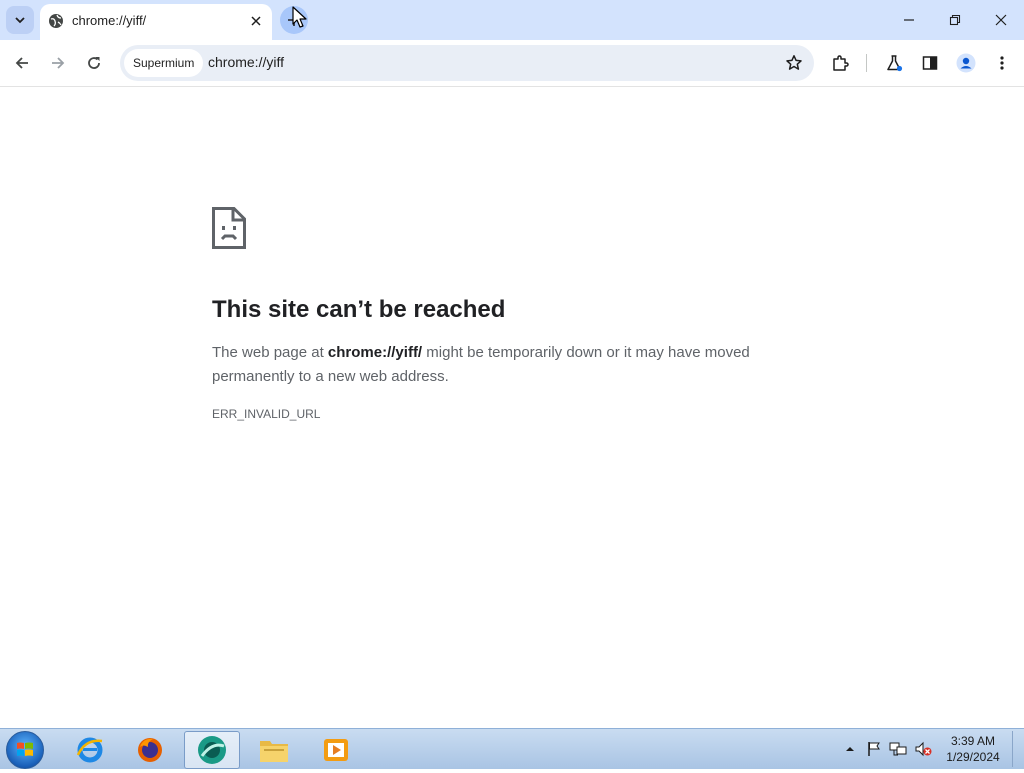 The width and height of the screenshot is (1024, 773). I want to click on restore-icon, so click(955, 20).